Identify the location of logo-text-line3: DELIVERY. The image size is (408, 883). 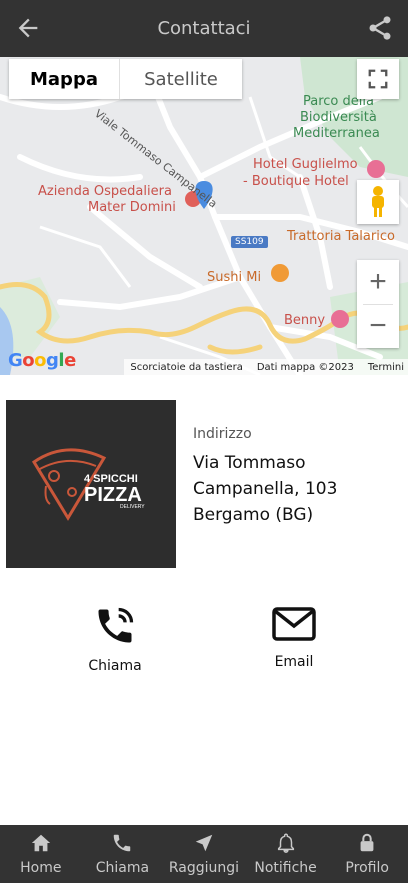
(132, 507).